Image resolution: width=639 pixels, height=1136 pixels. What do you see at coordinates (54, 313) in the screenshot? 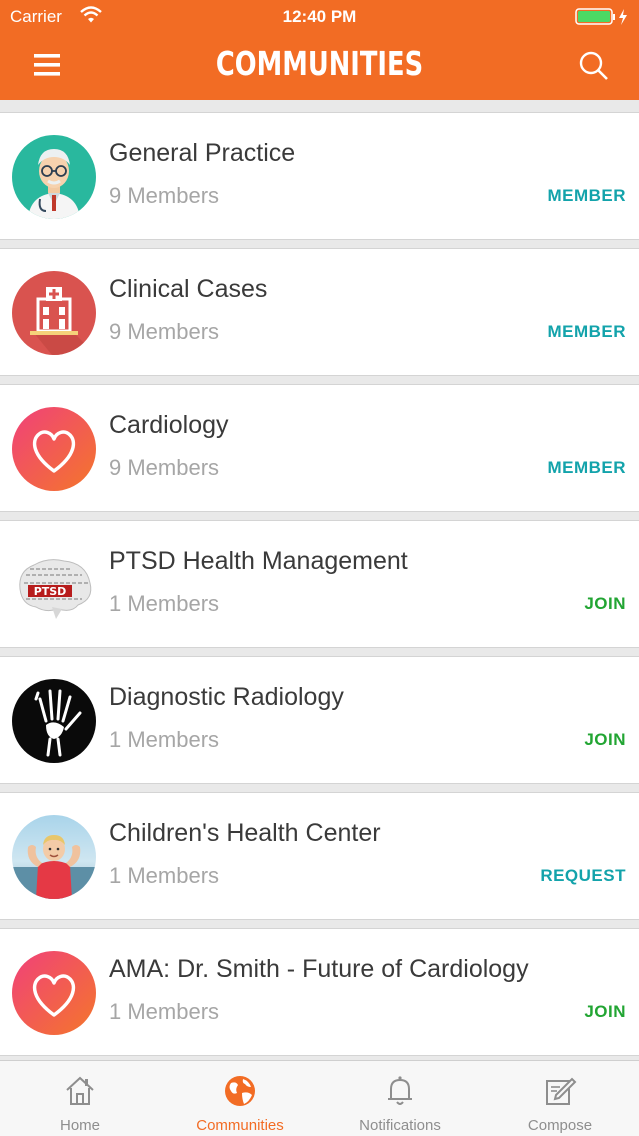
I see `hospital-icon` at bounding box center [54, 313].